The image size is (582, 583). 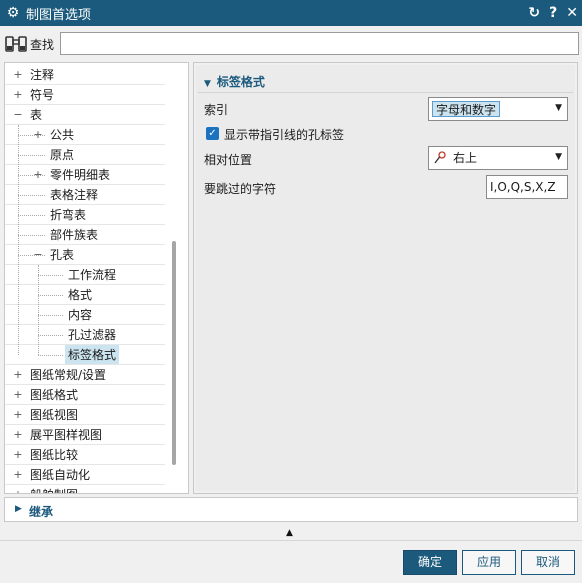 I want to click on tree-item-label: 内容, so click(x=80, y=315).